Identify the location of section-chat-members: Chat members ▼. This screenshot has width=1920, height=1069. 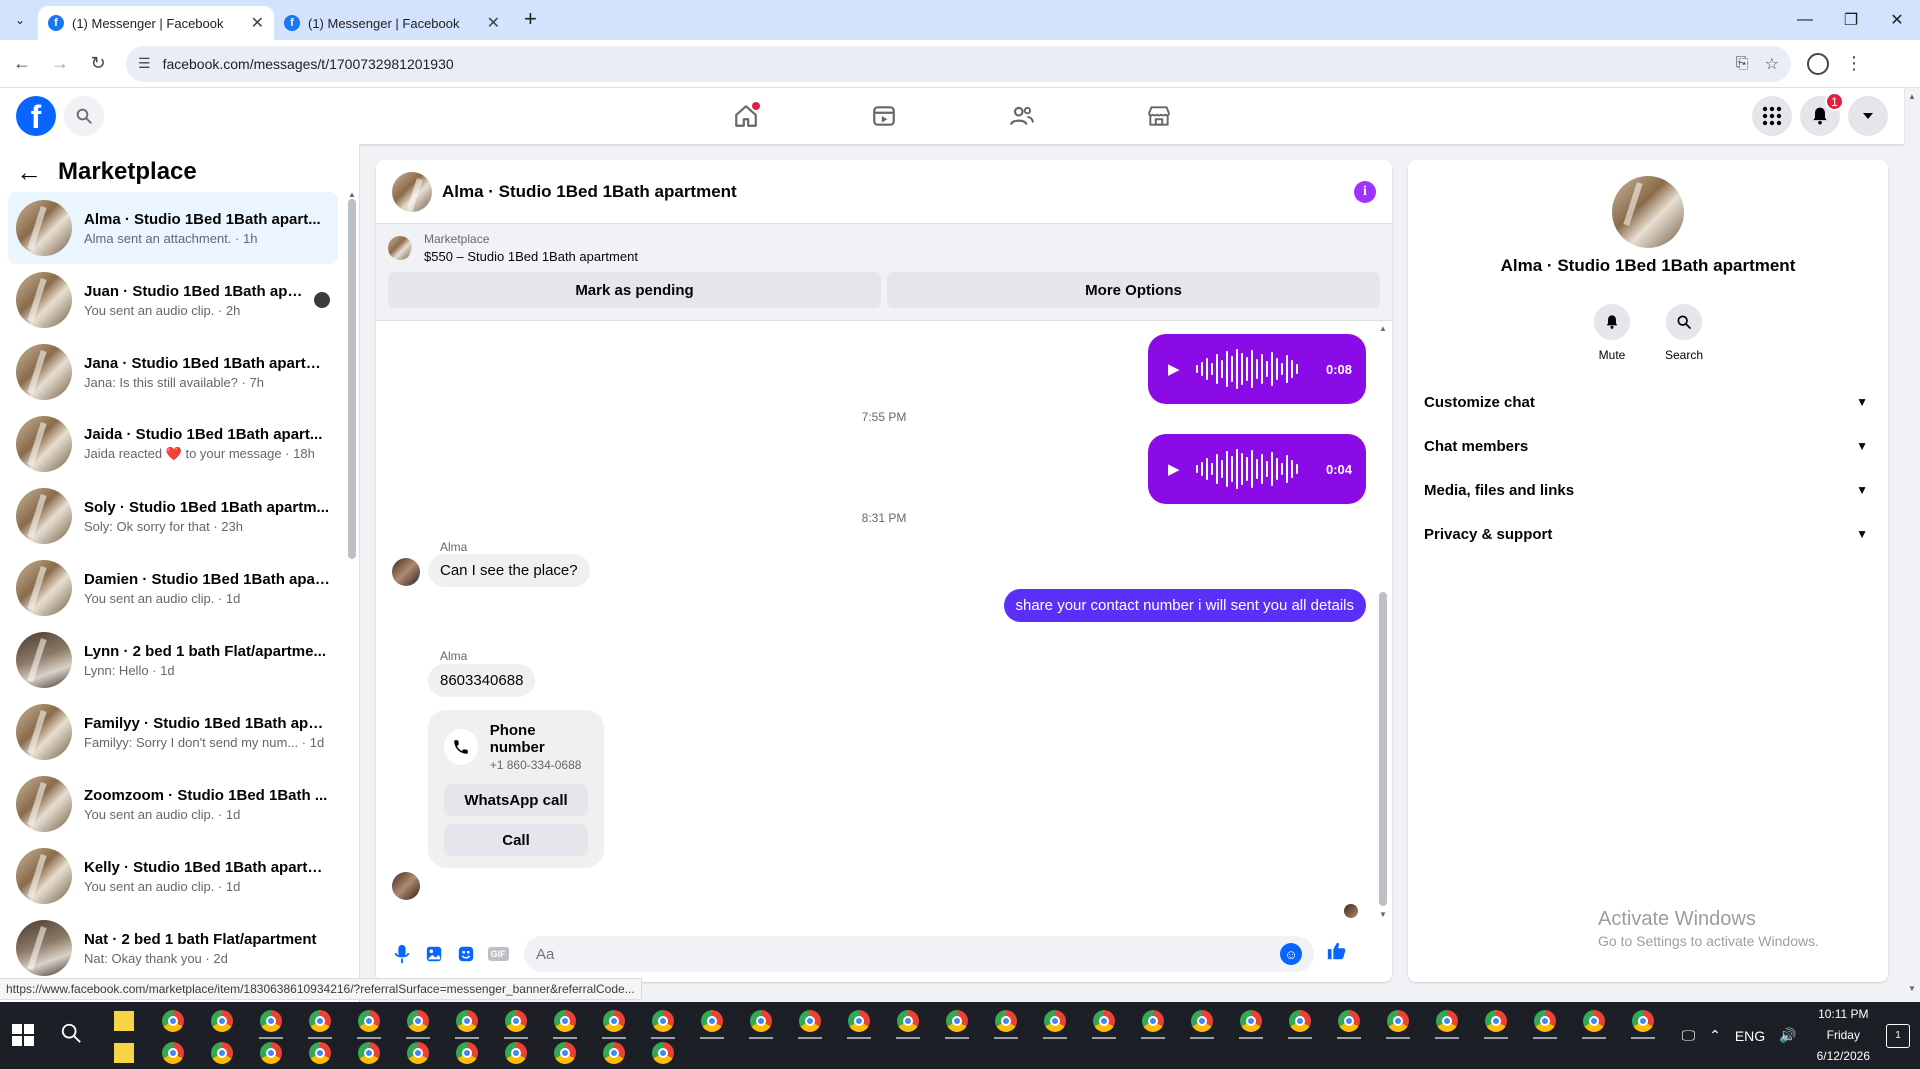
(1648, 446).